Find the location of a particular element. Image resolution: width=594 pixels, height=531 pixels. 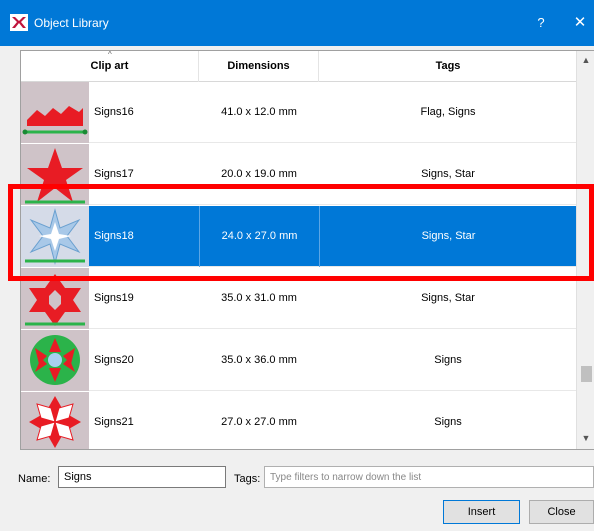

clip-art-dimensions: 20.0 x 19.0 mm is located at coordinates (259, 174).